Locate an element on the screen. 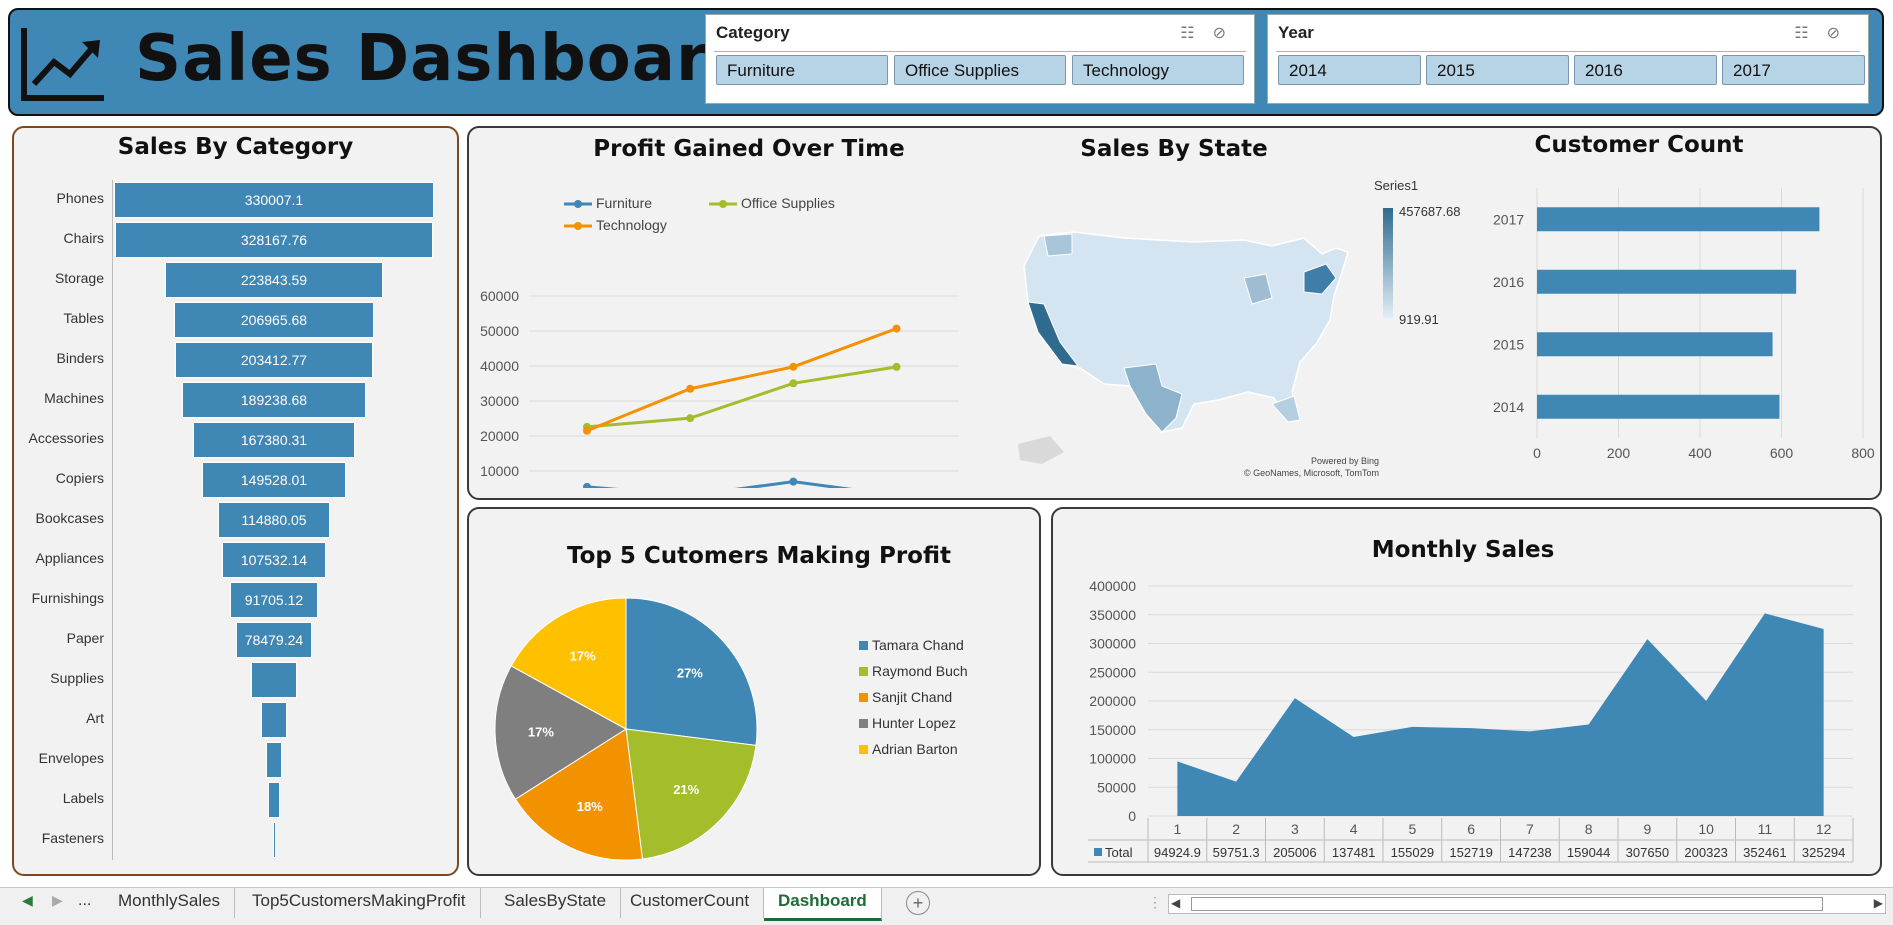 The width and height of the screenshot is (1893, 925). scrollbar-thumb is located at coordinates (1507, 904).